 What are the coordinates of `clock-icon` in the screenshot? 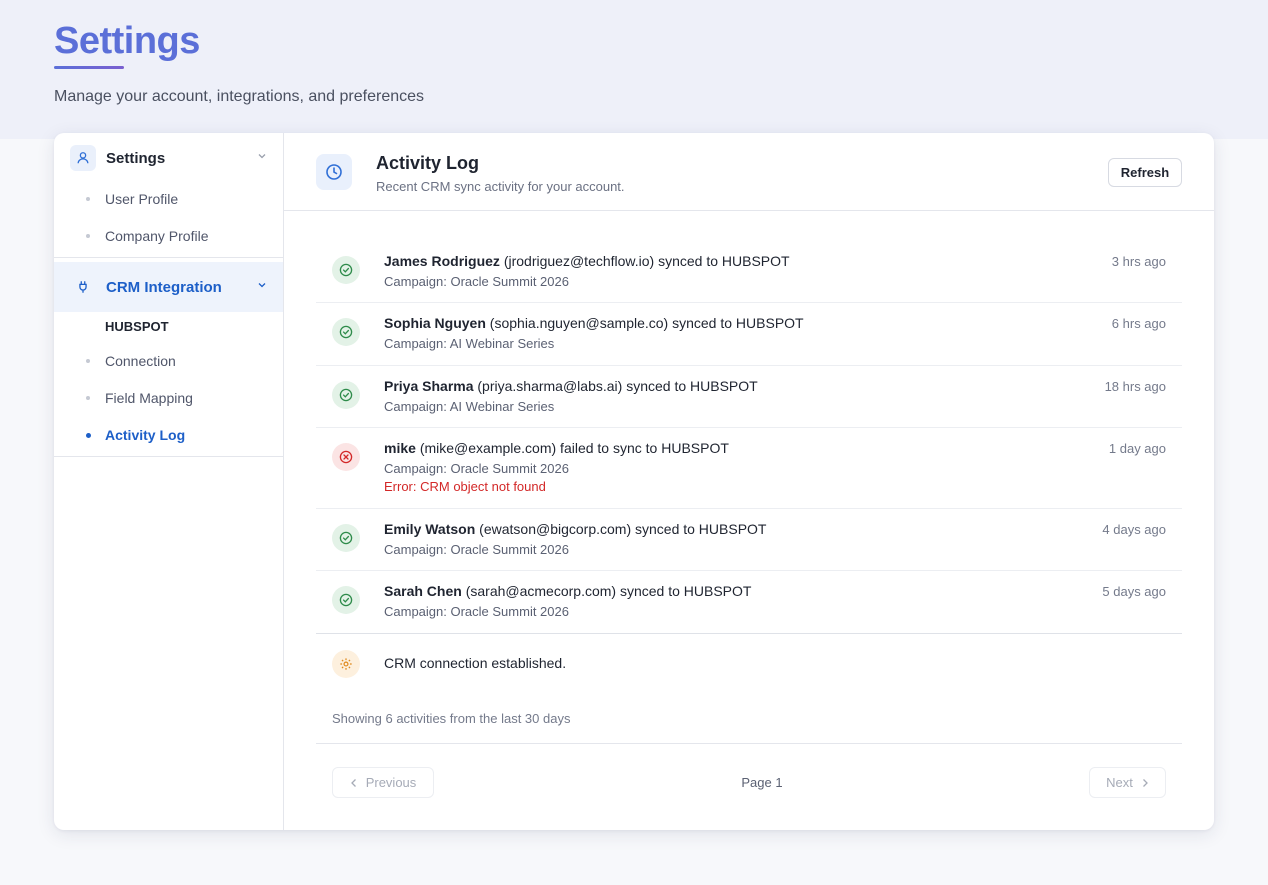 It's located at (334, 172).